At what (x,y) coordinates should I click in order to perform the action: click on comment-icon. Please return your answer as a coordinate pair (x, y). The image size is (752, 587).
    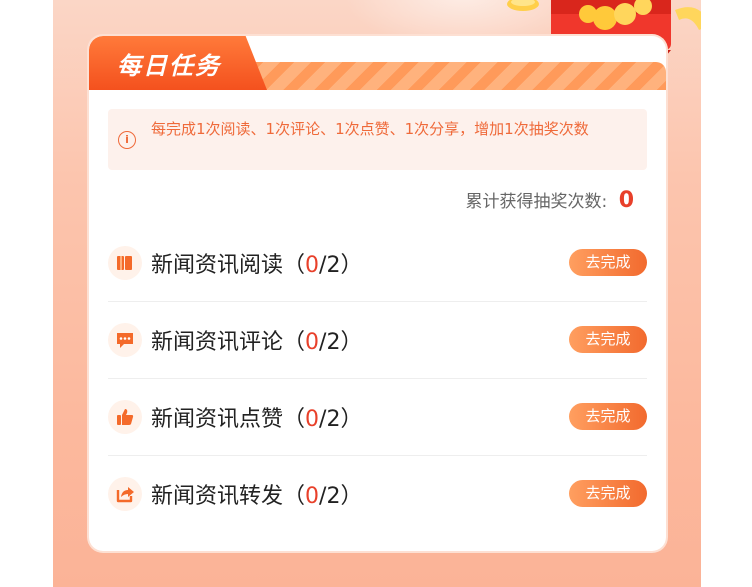
    Looking at the image, I should click on (125, 340).